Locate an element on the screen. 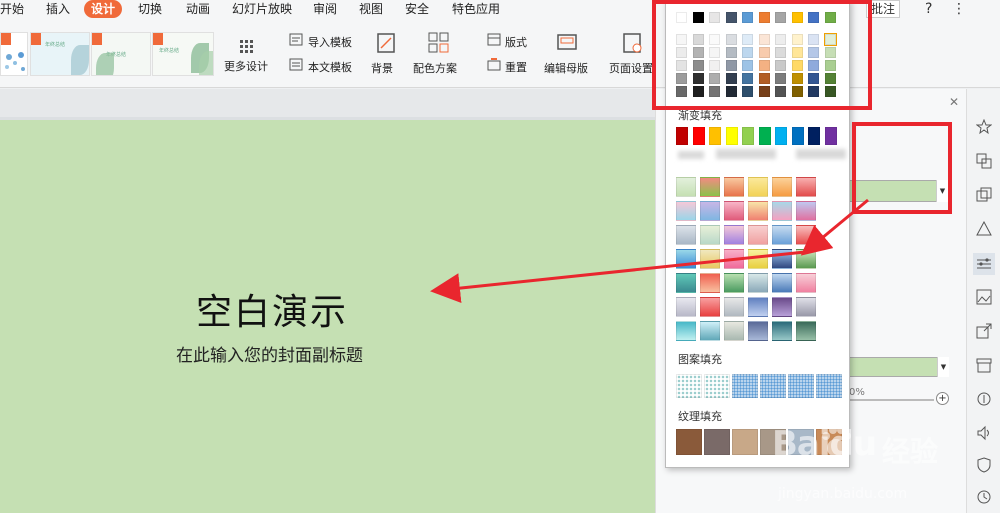  properties-icon is located at coordinates (984, 264).